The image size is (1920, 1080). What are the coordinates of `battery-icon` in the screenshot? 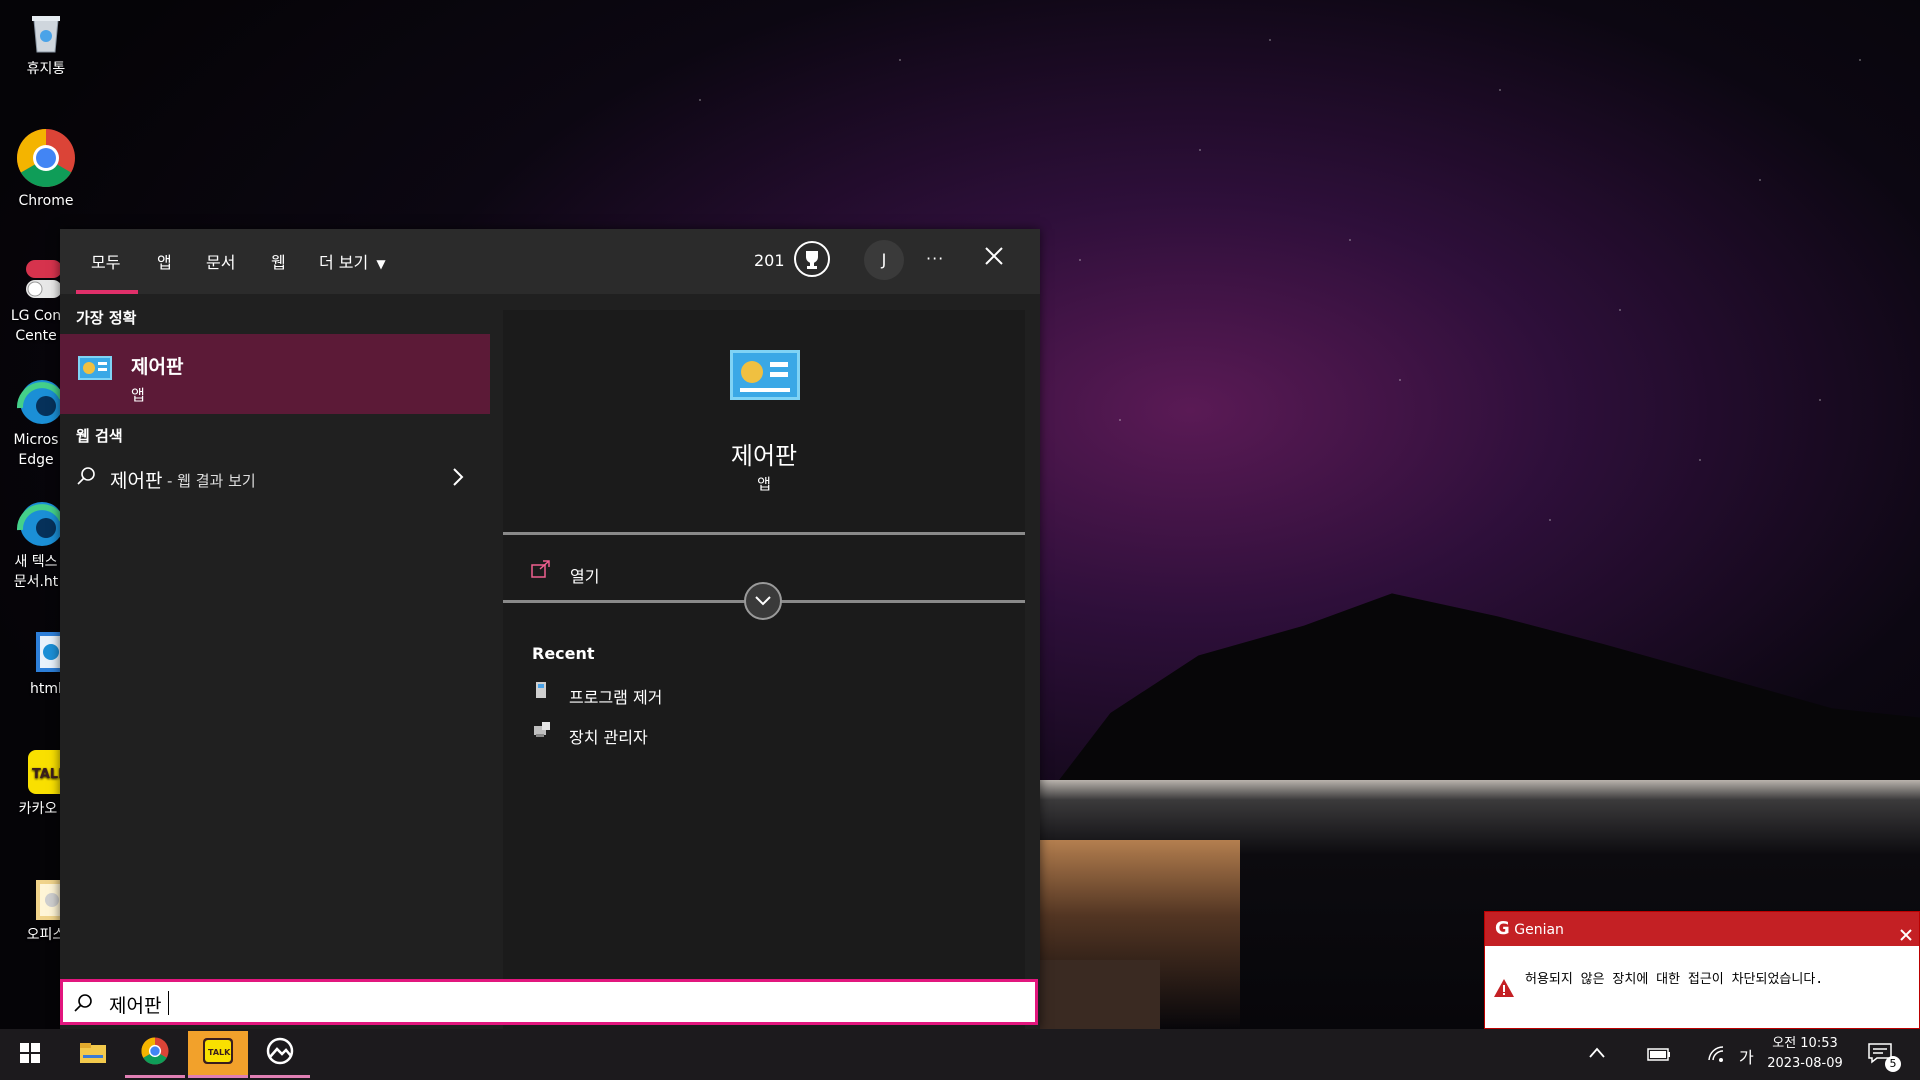 It's located at (1659, 1056).